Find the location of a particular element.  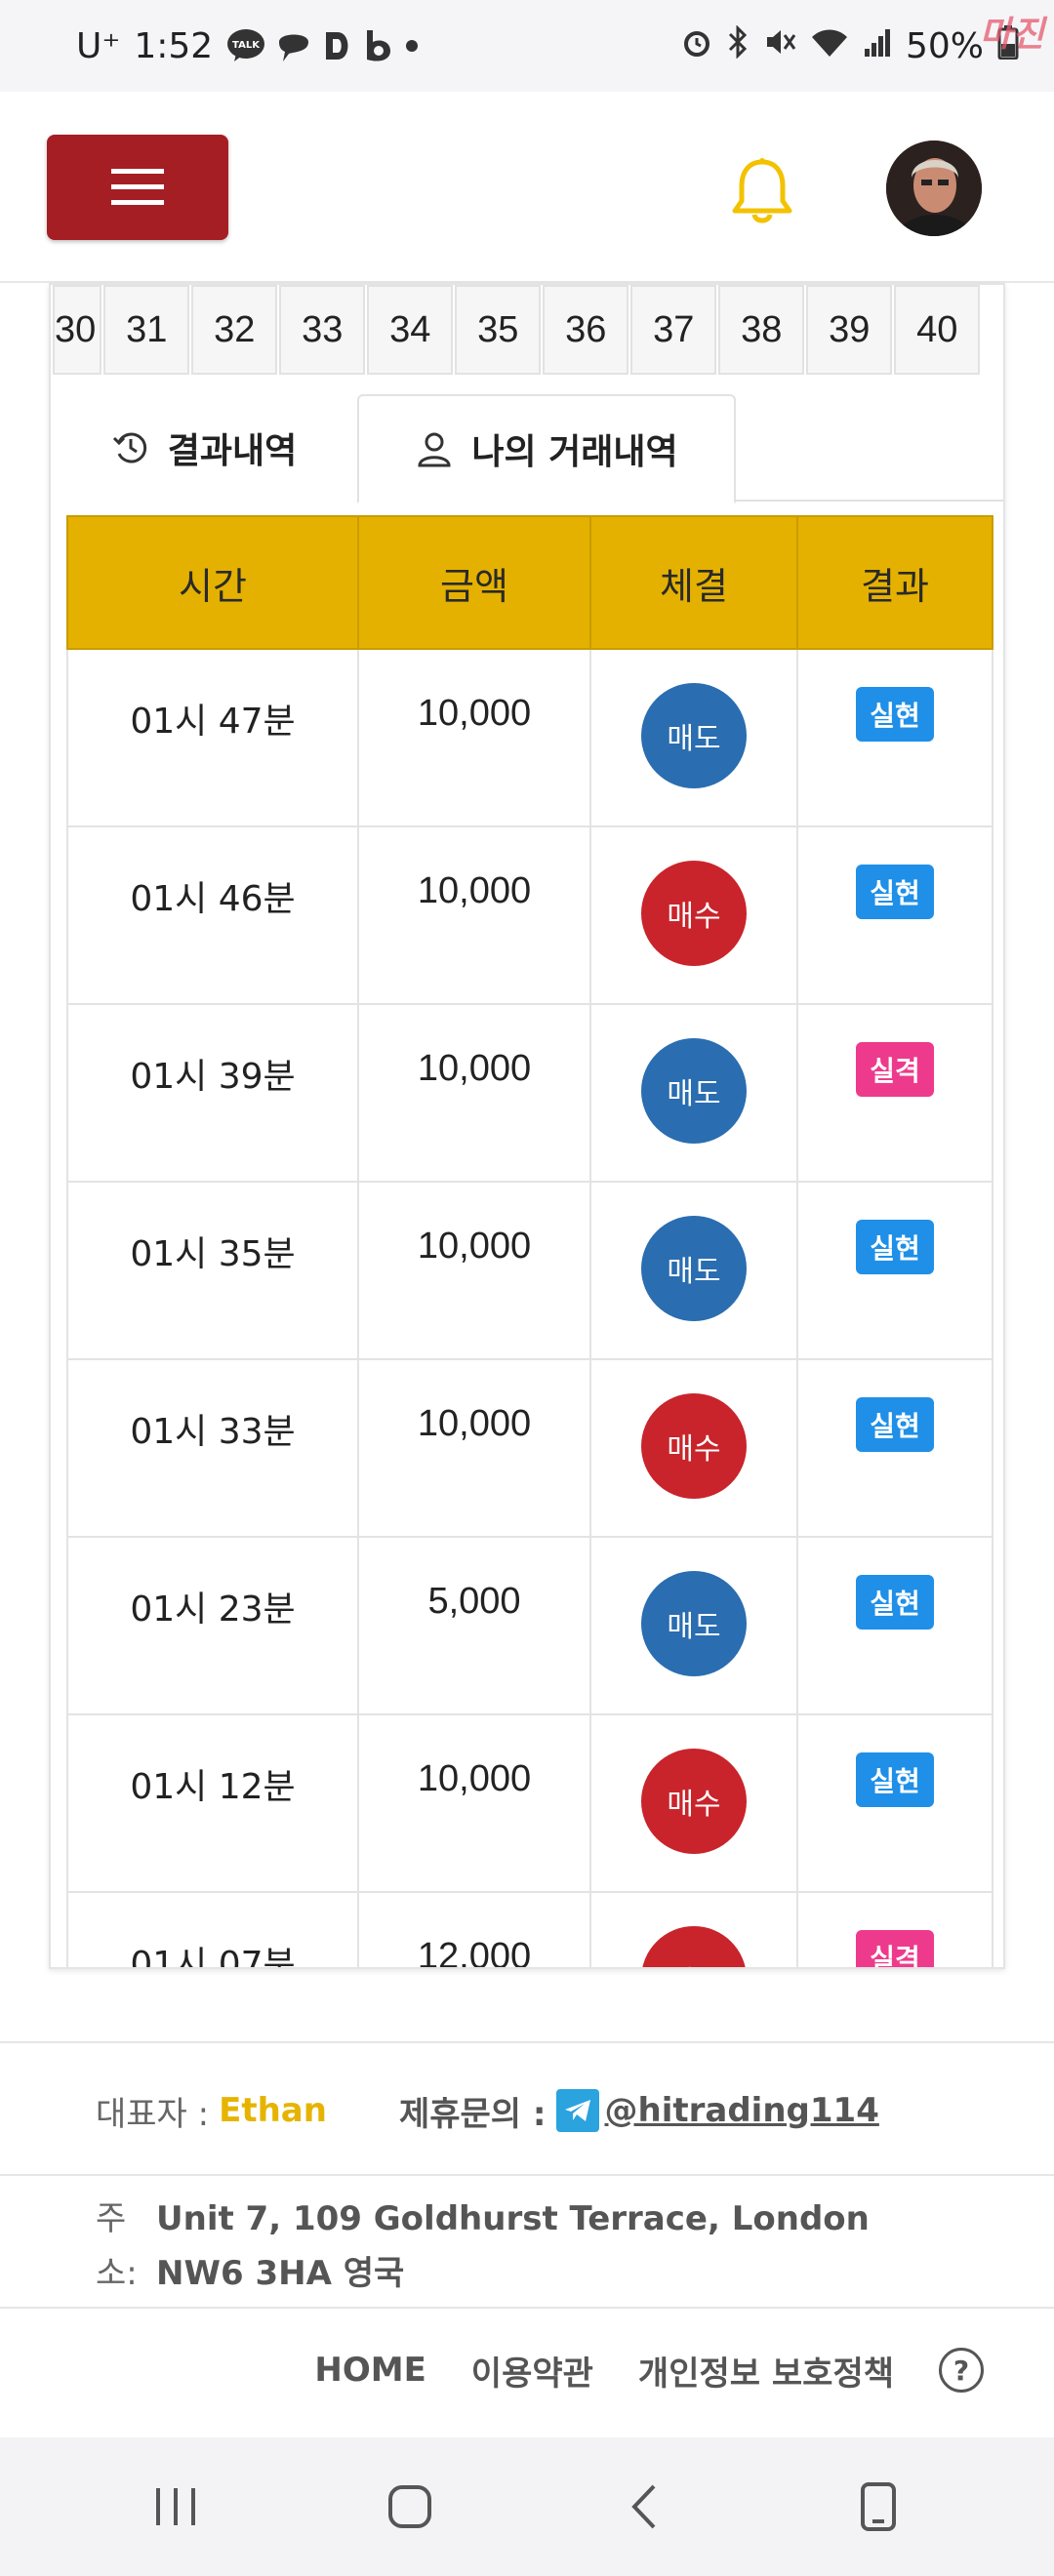

page-number: 36 is located at coordinates (586, 330).